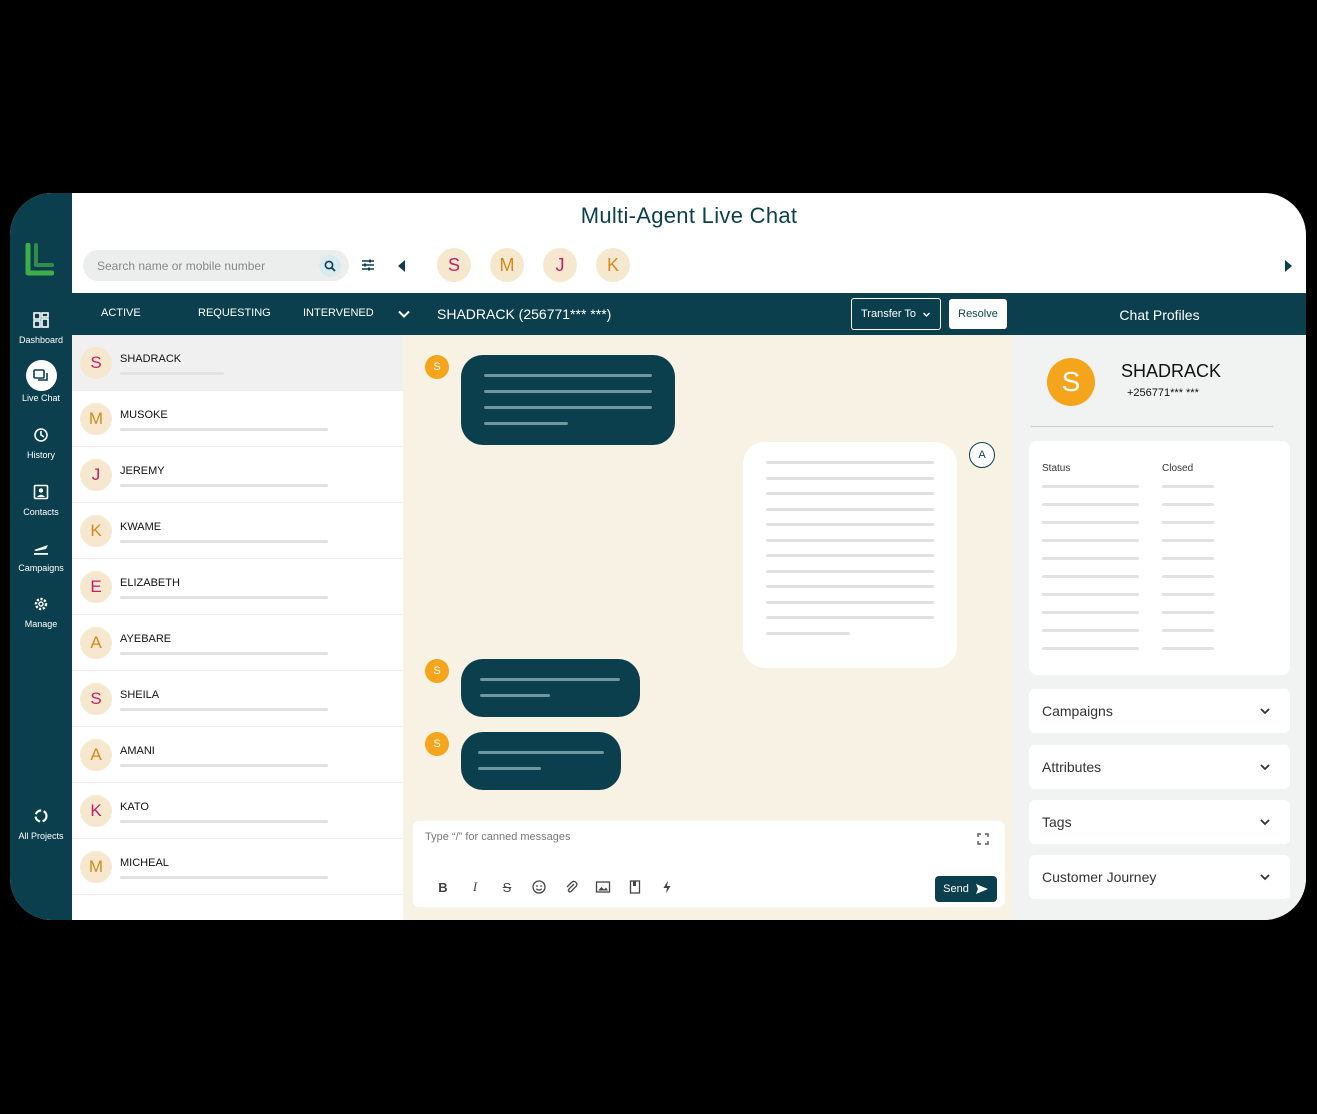  I want to click on image-icon, so click(603, 887).